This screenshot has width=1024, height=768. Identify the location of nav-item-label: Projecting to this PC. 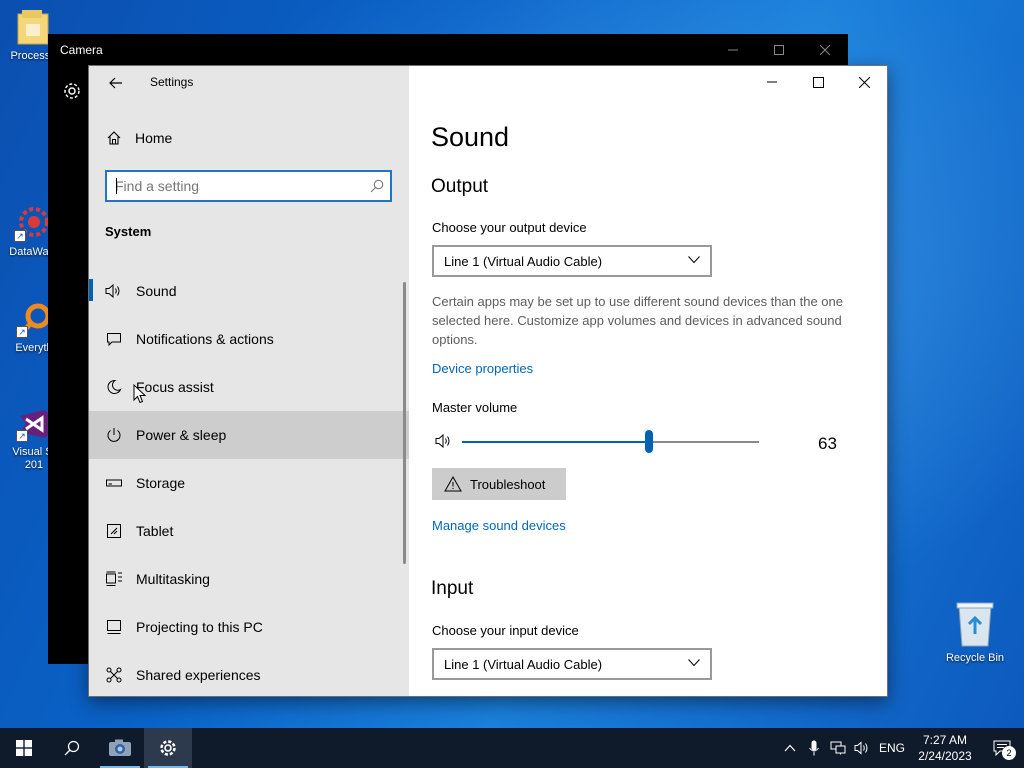
(199, 627).